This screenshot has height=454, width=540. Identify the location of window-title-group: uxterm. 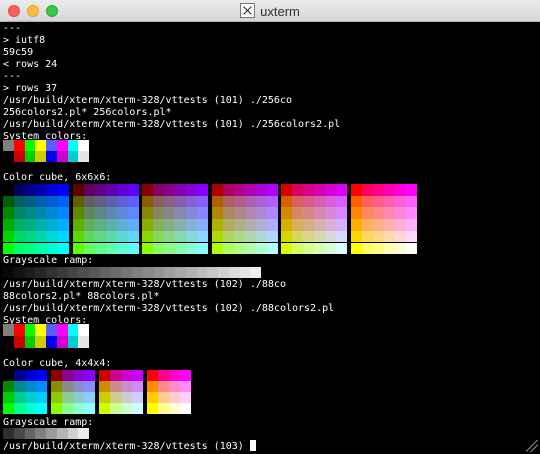
(270, 11).